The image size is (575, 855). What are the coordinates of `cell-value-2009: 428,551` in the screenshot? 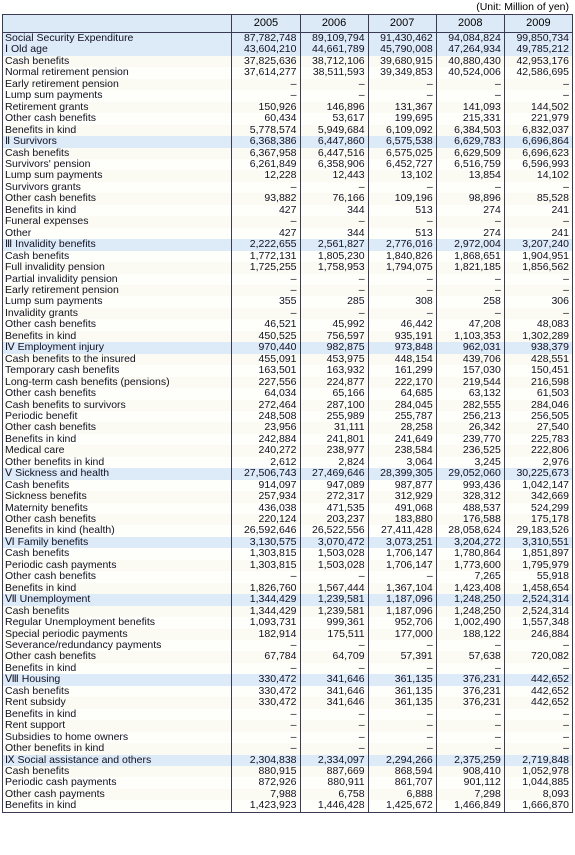 It's located at (538, 359).